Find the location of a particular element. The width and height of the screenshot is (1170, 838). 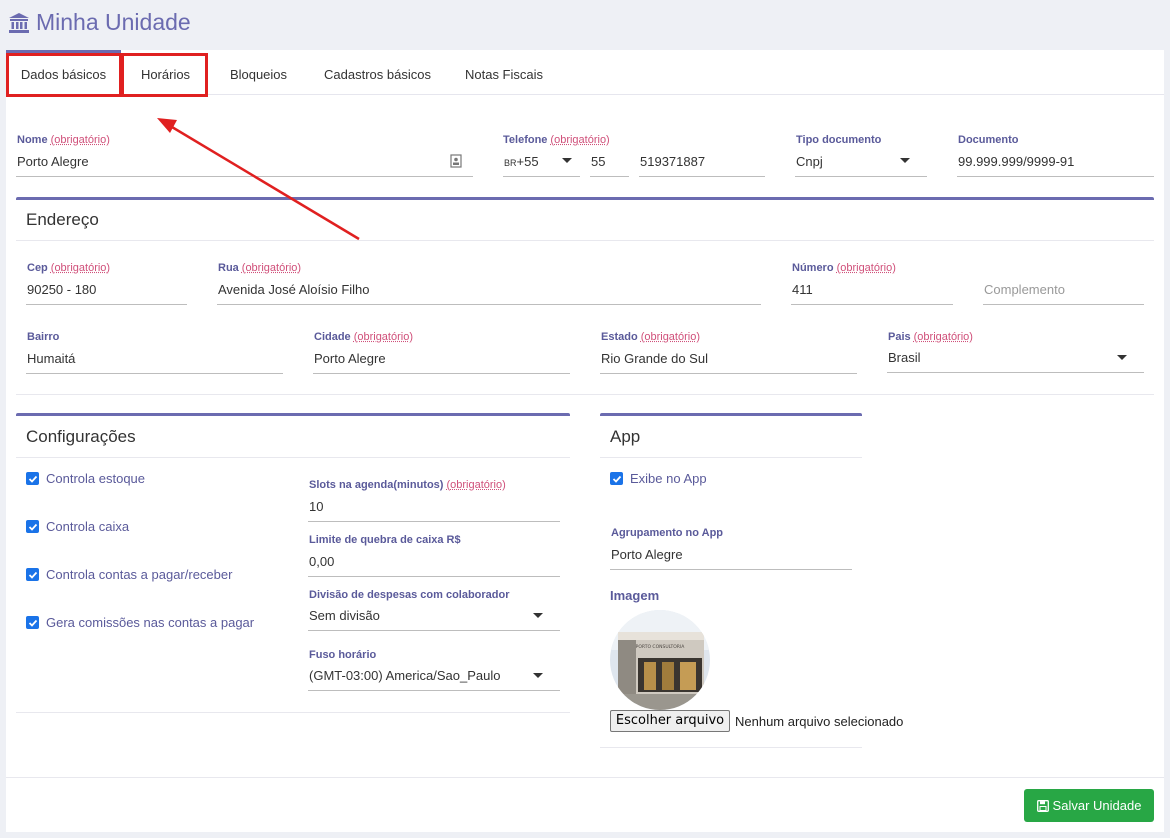

documento-input: 99.999.999/9999-91 is located at coordinates (1055, 164).